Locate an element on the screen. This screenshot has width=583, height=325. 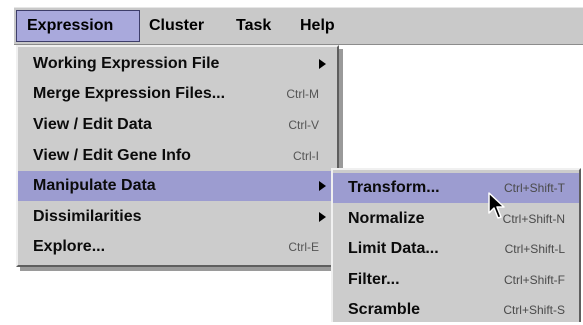
menu-expression: Expression is located at coordinates (78, 26).